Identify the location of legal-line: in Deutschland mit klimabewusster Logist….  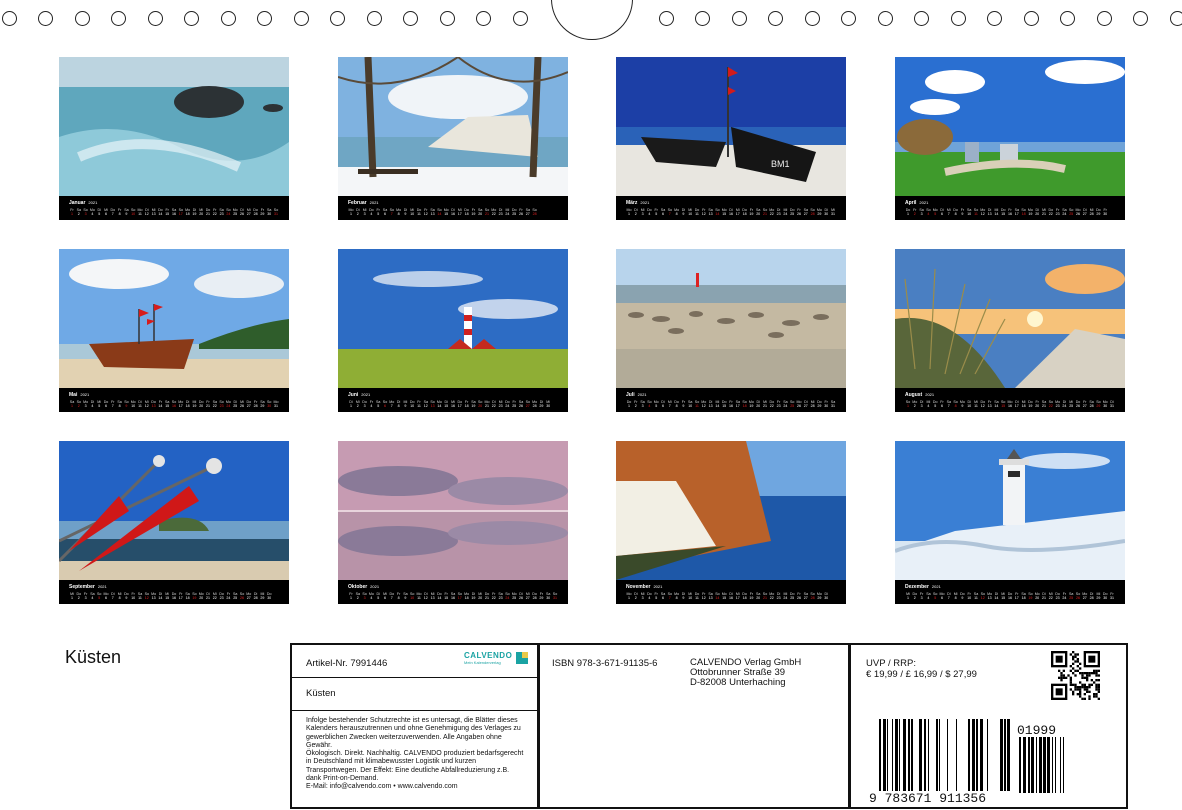
(391, 762).